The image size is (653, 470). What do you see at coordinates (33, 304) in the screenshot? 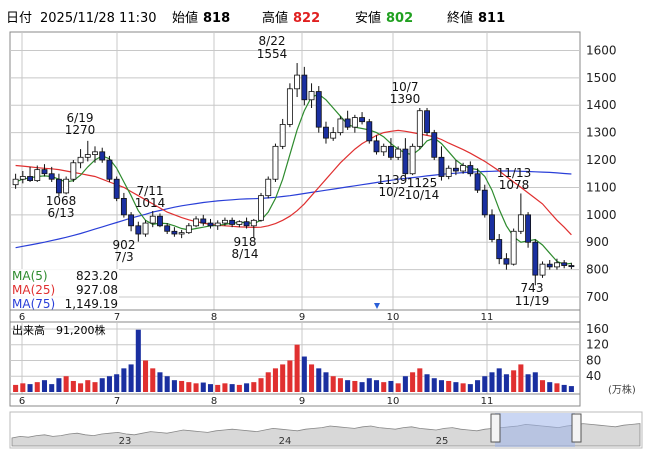
I see `ma-legend-label: MA(75)` at bounding box center [33, 304].